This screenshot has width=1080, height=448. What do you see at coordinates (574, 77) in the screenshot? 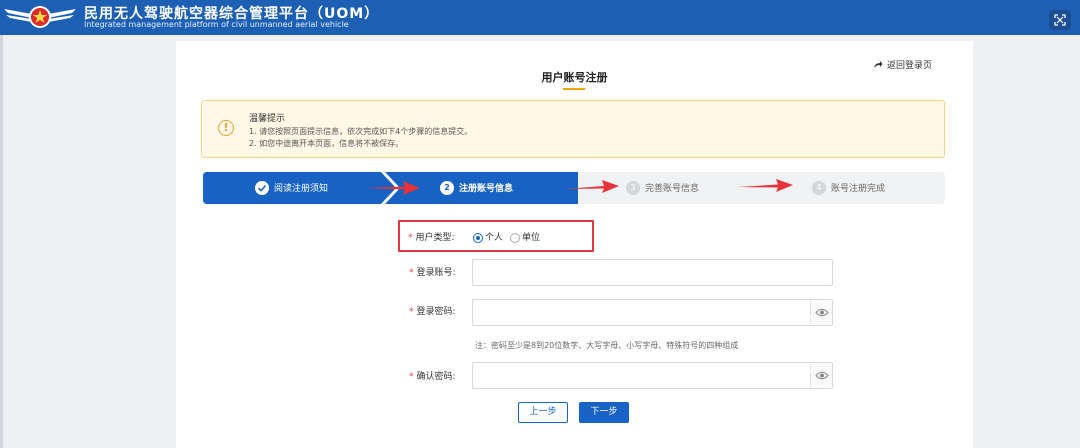
I see `page-title: 用户账号注册` at bounding box center [574, 77].